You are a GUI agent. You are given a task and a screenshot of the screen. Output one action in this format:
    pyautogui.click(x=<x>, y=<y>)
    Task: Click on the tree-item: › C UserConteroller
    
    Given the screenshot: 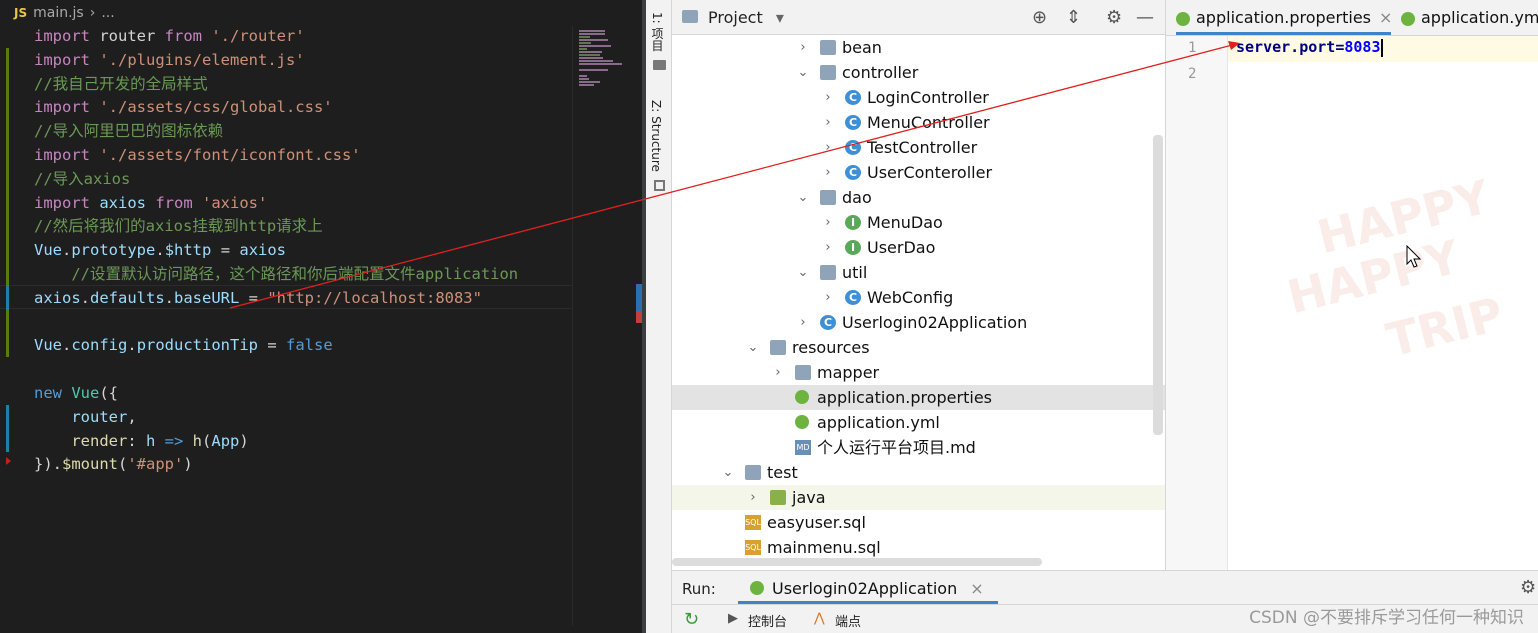 What is the action you would take?
    pyautogui.click(x=918, y=172)
    